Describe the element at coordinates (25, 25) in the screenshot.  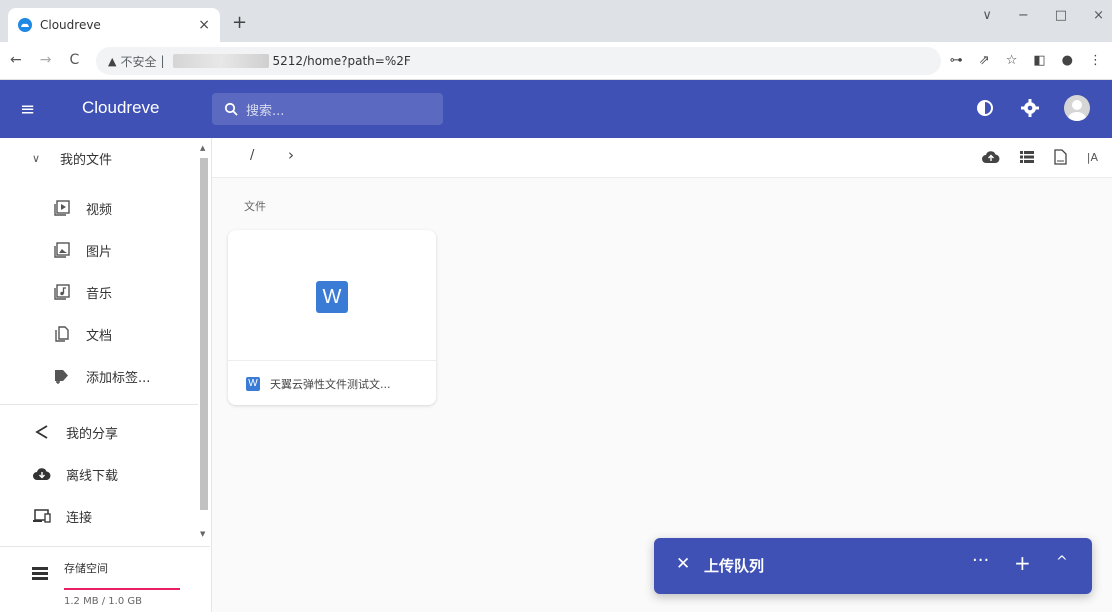
I see `cloudreve-favicon-icon` at that location.